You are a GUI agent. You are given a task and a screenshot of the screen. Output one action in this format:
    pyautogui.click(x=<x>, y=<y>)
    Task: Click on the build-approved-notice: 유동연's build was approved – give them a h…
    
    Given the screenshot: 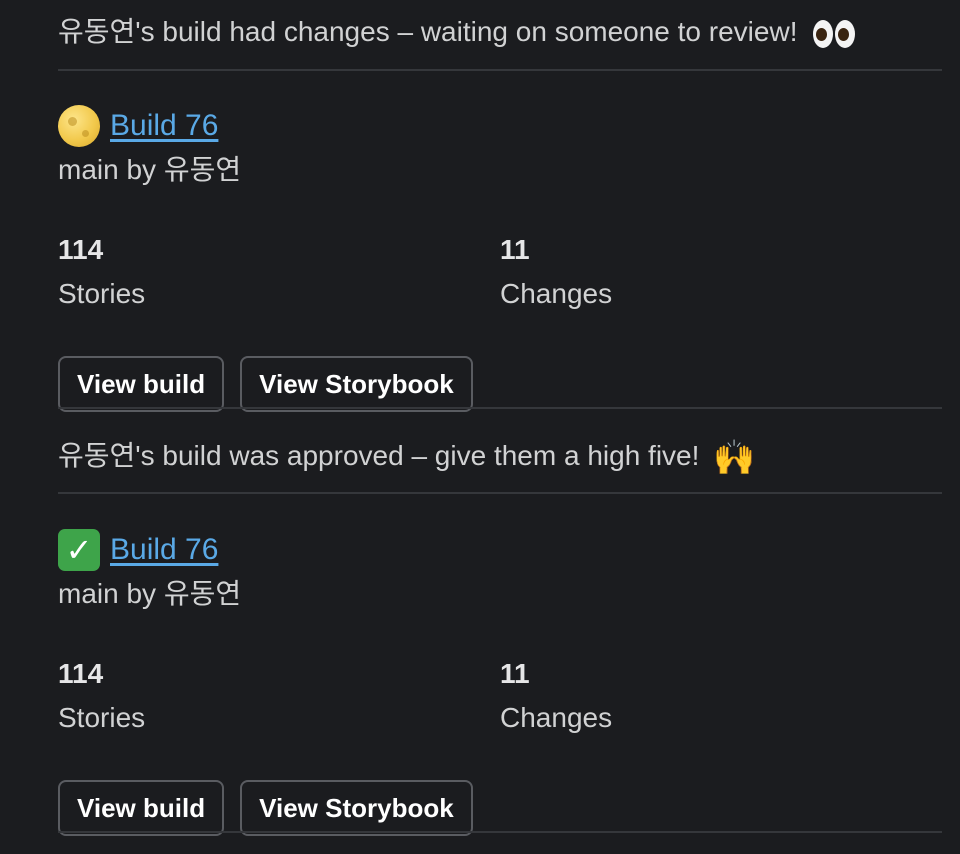 What is the action you would take?
    pyautogui.click(x=407, y=457)
    